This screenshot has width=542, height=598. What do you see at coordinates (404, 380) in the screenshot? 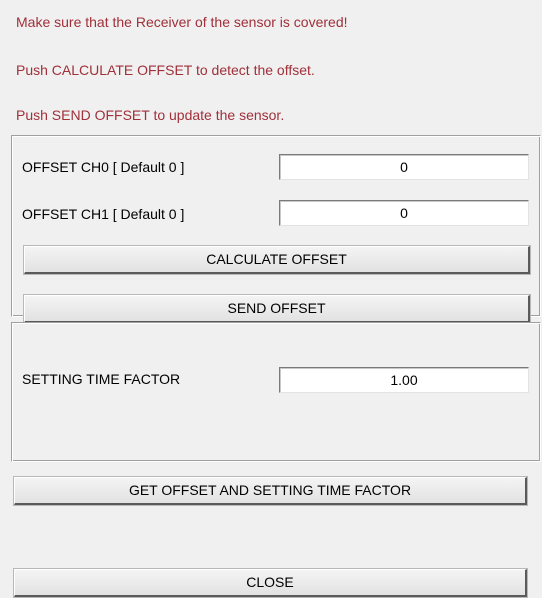
I see `setting-time-factor-field: 1.00` at bounding box center [404, 380].